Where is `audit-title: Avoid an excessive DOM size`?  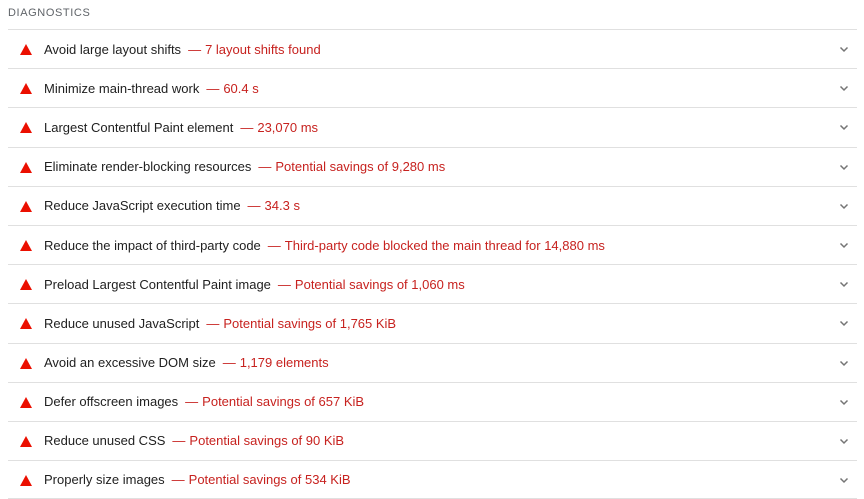
audit-title: Avoid an excessive DOM size is located at coordinates (130, 363).